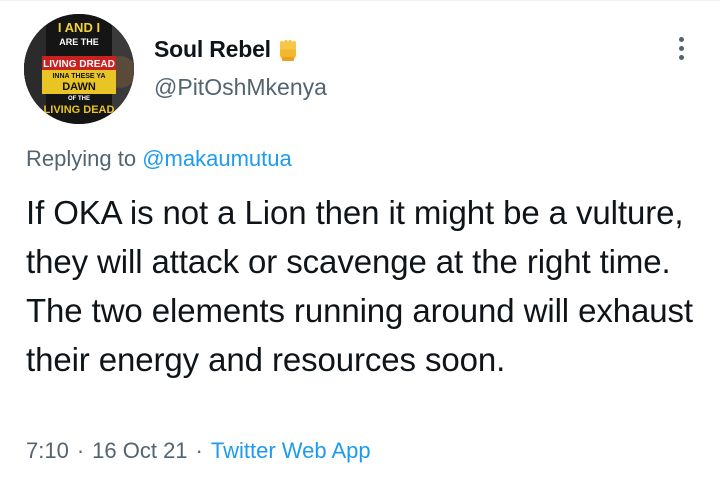  I want to click on more-options-button, so click(681, 48).